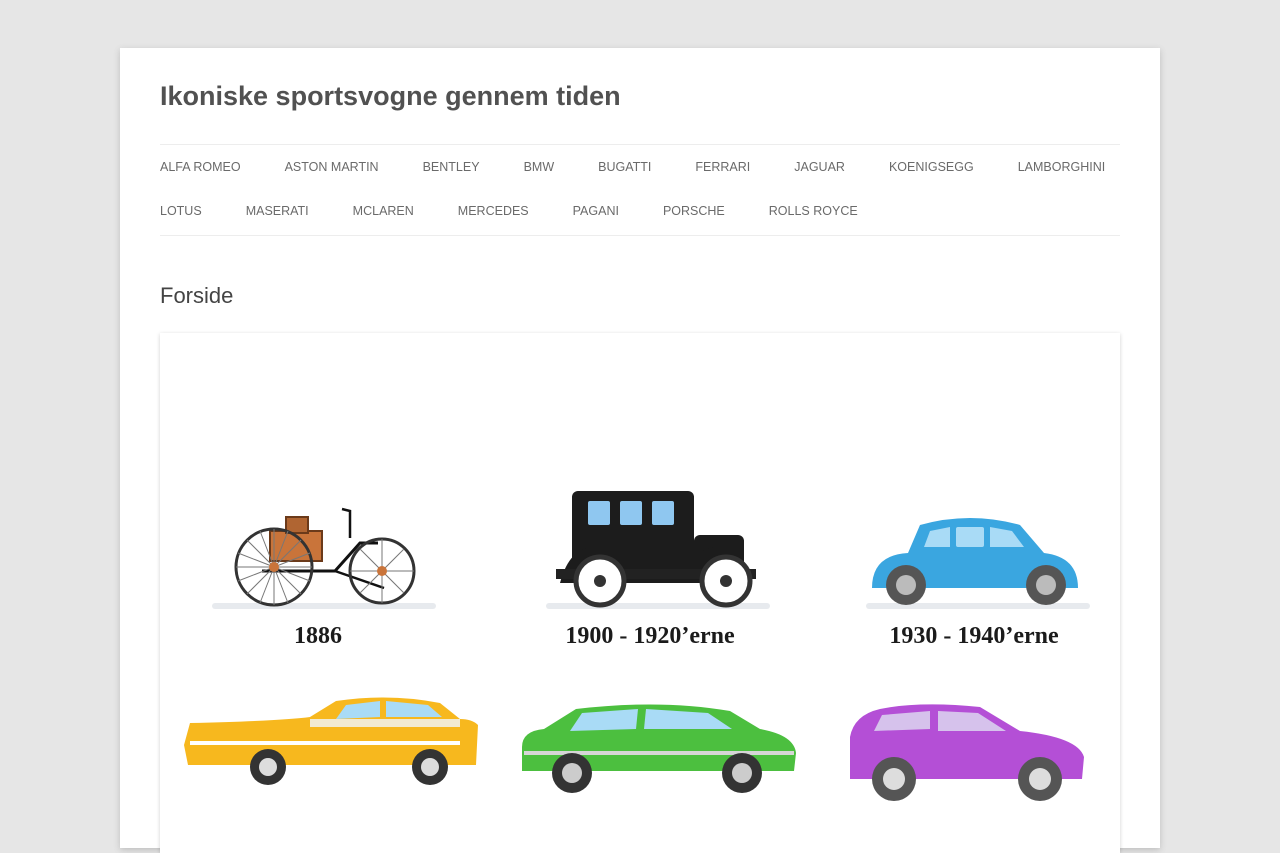 The width and height of the screenshot is (1280, 853). Describe the element at coordinates (493, 211) in the screenshot. I see `nav-item-mercedes: MERCEDES` at that location.